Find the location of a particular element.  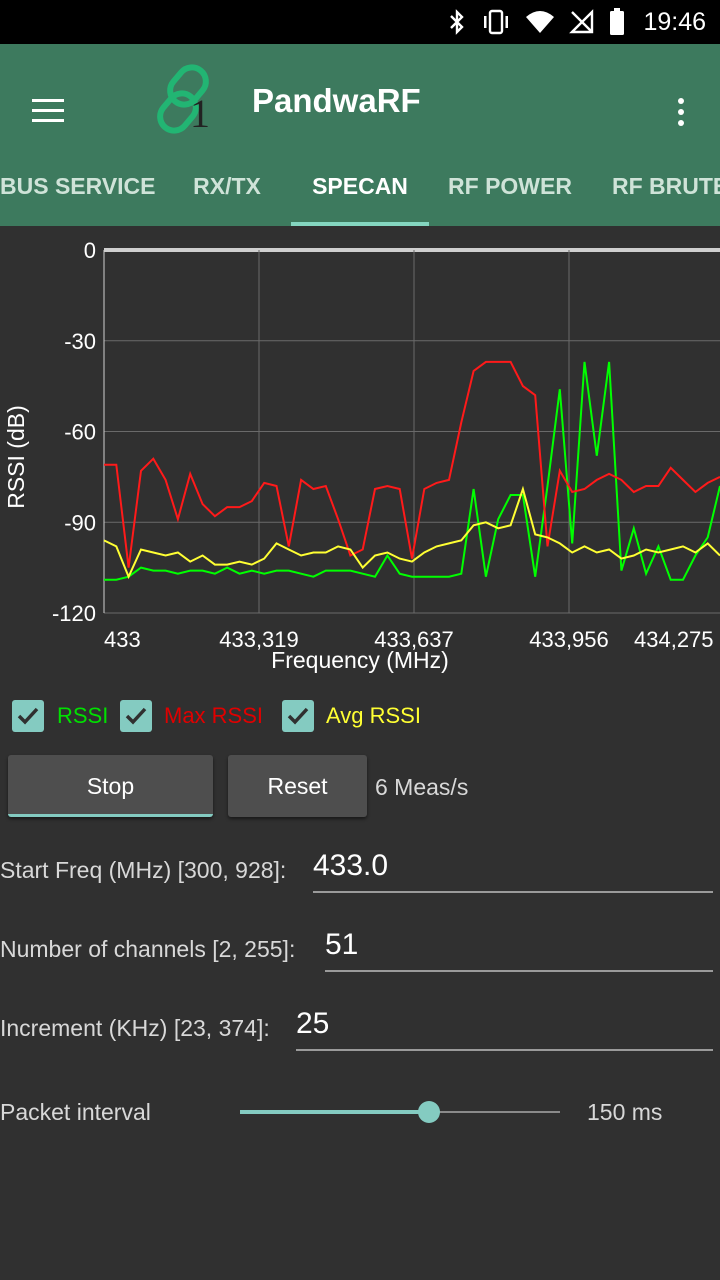

status-time: 19:46 is located at coordinates (674, 21).